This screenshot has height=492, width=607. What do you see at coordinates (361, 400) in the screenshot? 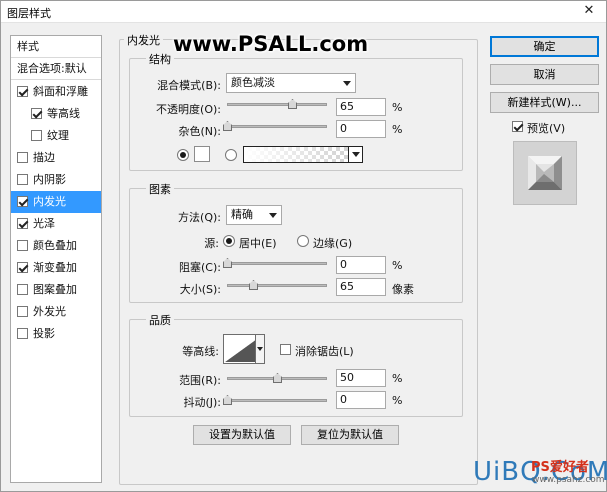
I see `jitter-input: 0` at bounding box center [361, 400].